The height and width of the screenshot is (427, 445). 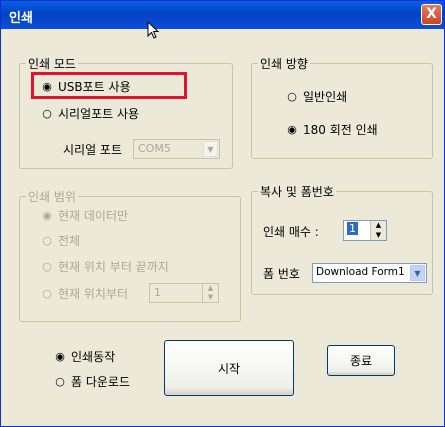 I want to click on copies-label: 인쇄 매수 :, so click(x=291, y=232).